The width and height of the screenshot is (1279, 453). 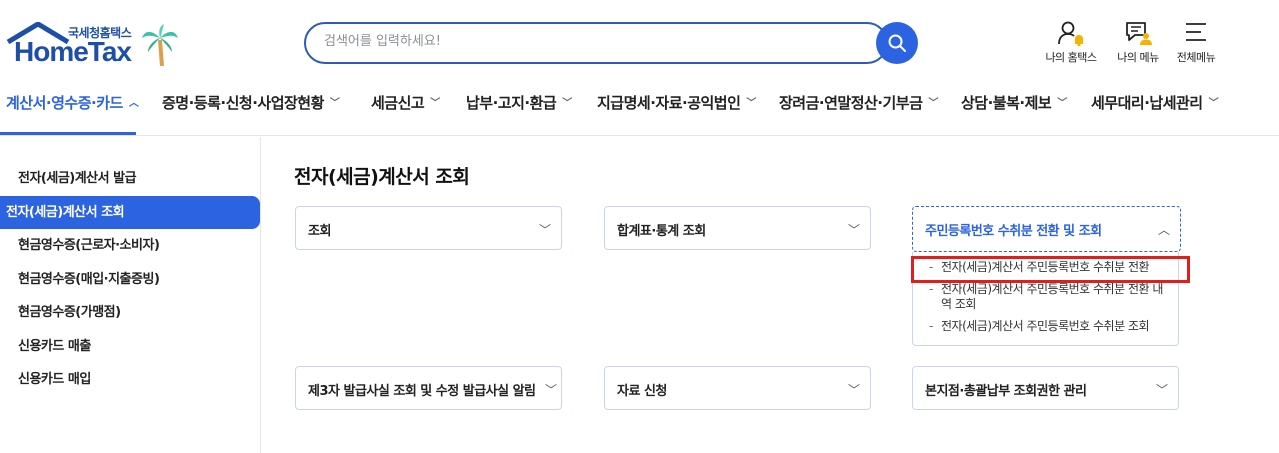 What do you see at coordinates (130, 312) in the screenshot?
I see `sidebar-item-cash-receipt-merchant: 현금영수증(가맹점)` at bounding box center [130, 312].